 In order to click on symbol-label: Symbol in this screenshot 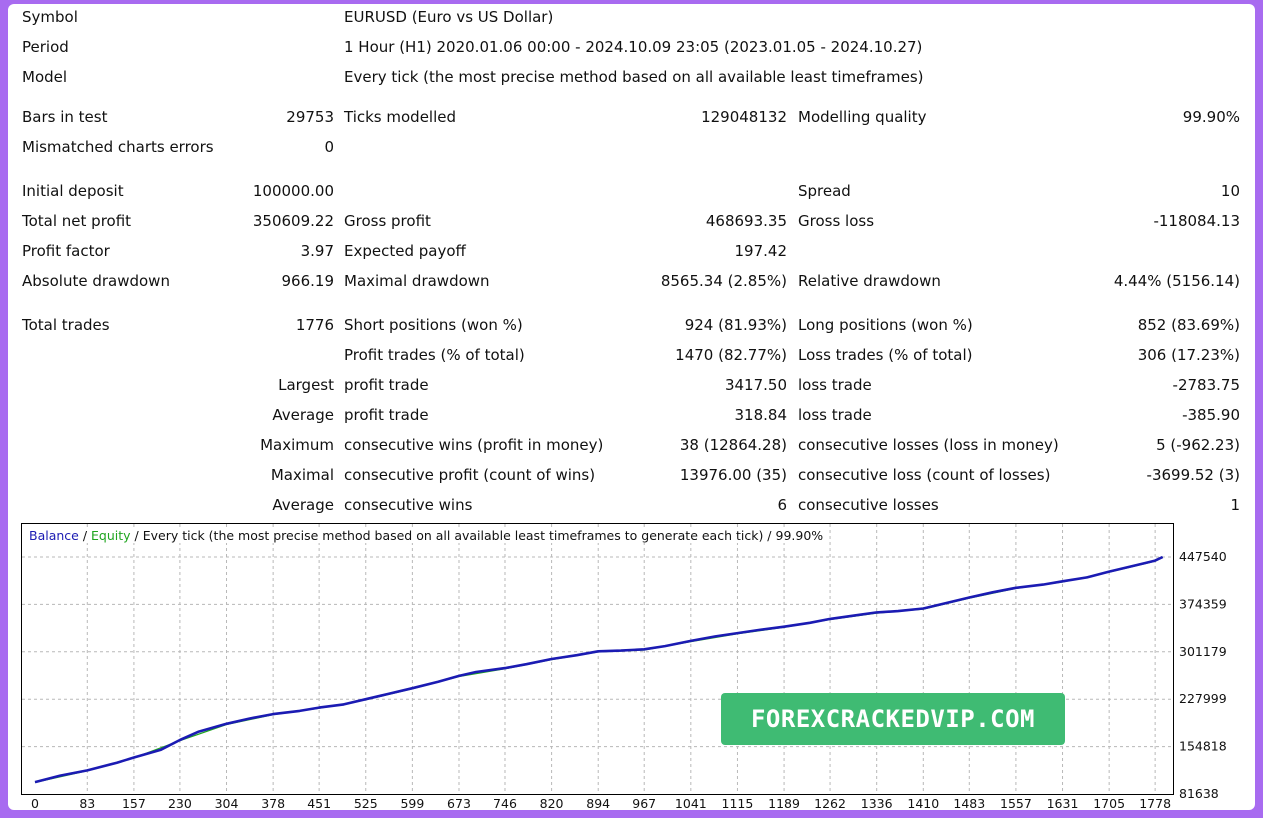, I will do `click(50, 17)`.